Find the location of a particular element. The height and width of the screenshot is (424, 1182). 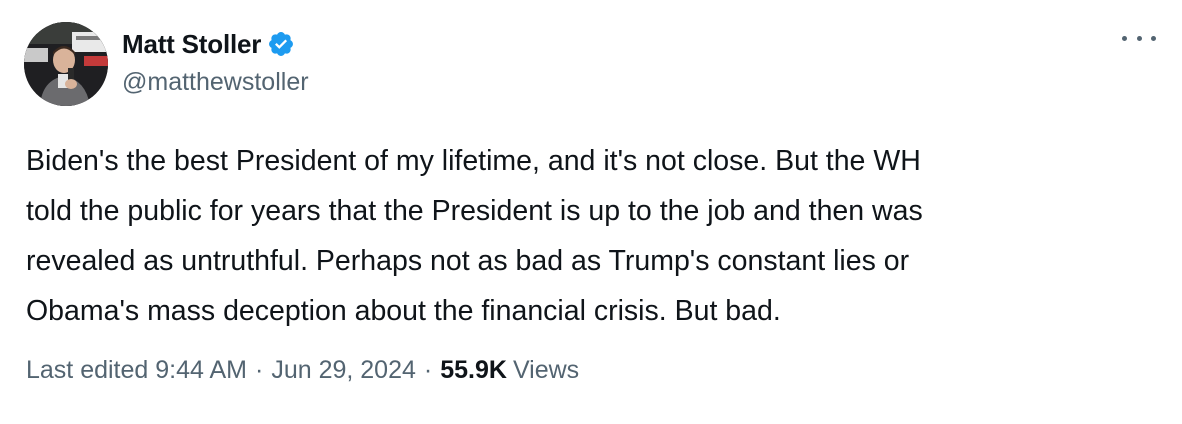

name-row: Matt Stoller is located at coordinates (215, 44).